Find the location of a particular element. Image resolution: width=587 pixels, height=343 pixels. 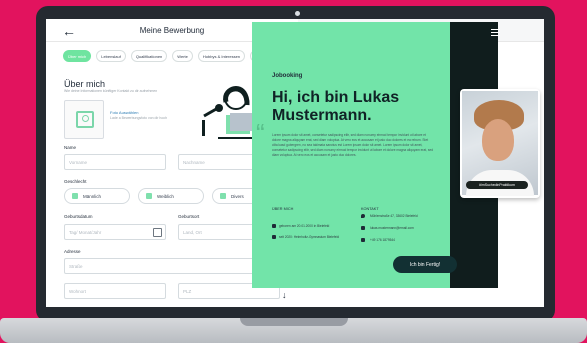

name-label: Name is located at coordinates (70, 147).